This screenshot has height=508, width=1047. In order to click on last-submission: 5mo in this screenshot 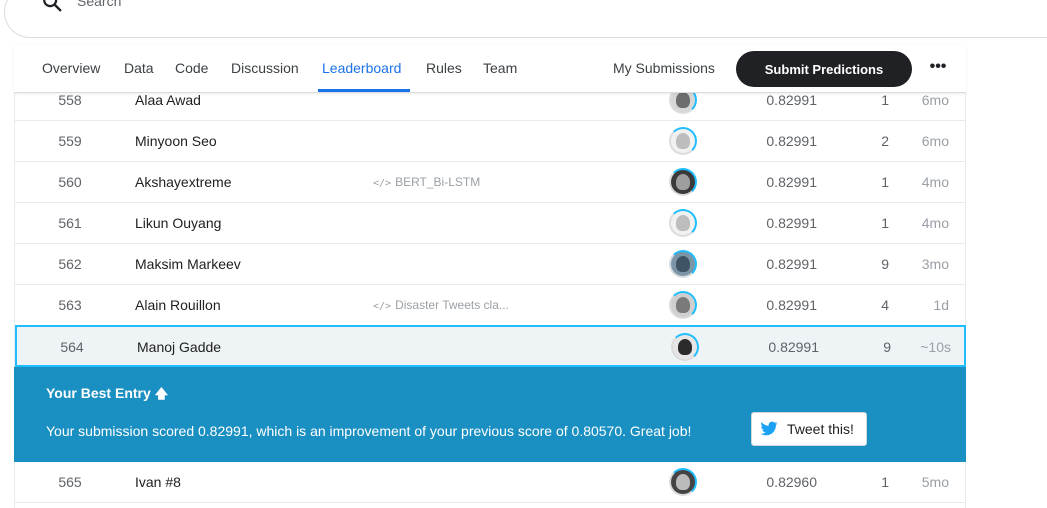, I will do `click(935, 482)`.